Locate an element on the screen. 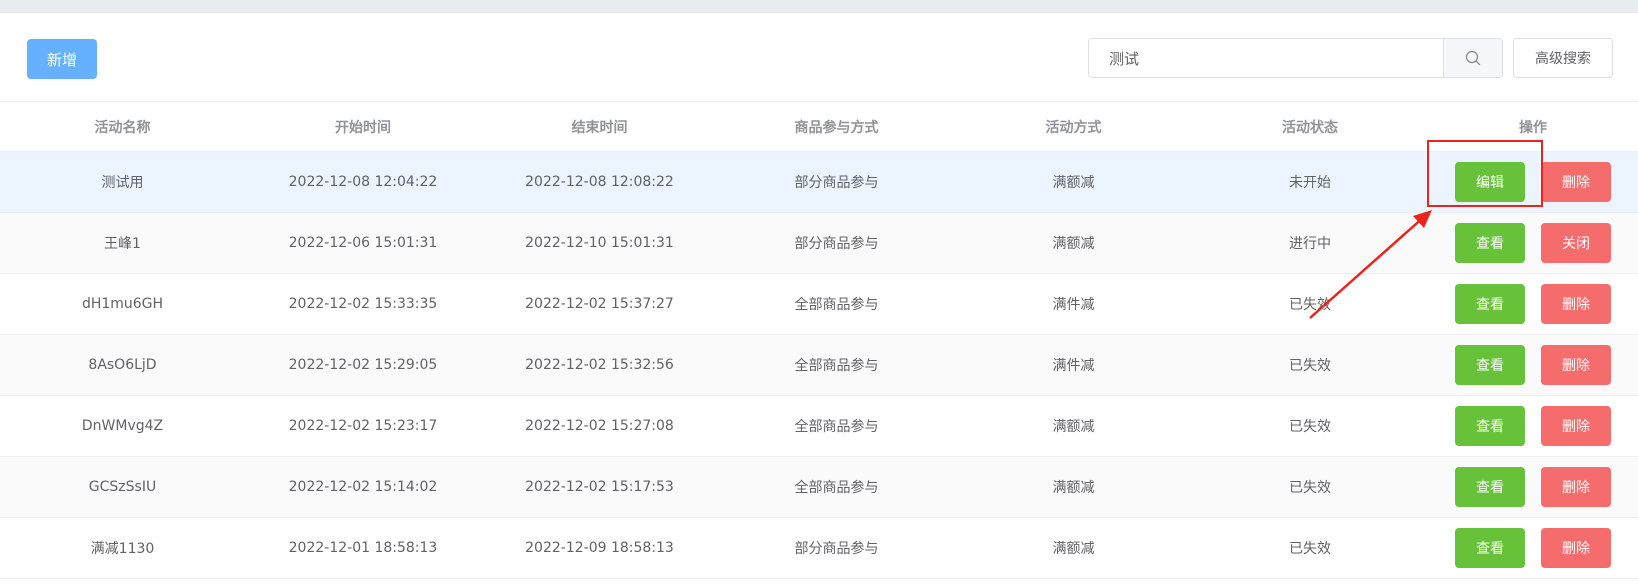  cell-name: 测试用 is located at coordinates (122, 182).